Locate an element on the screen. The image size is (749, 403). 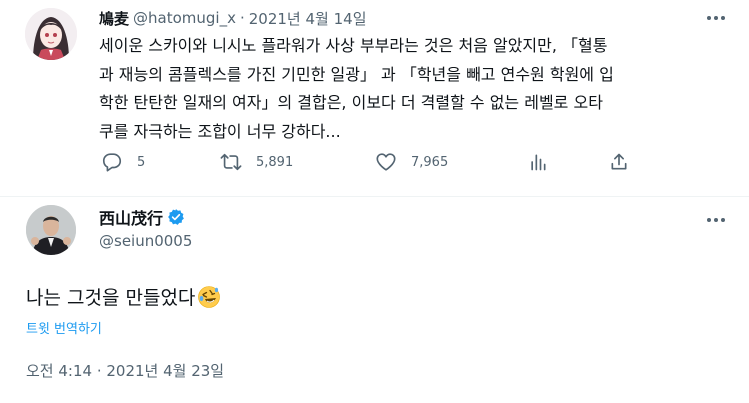
main-tweet-text: 나는 그것을 만들었다 is located at coordinates (123, 296).